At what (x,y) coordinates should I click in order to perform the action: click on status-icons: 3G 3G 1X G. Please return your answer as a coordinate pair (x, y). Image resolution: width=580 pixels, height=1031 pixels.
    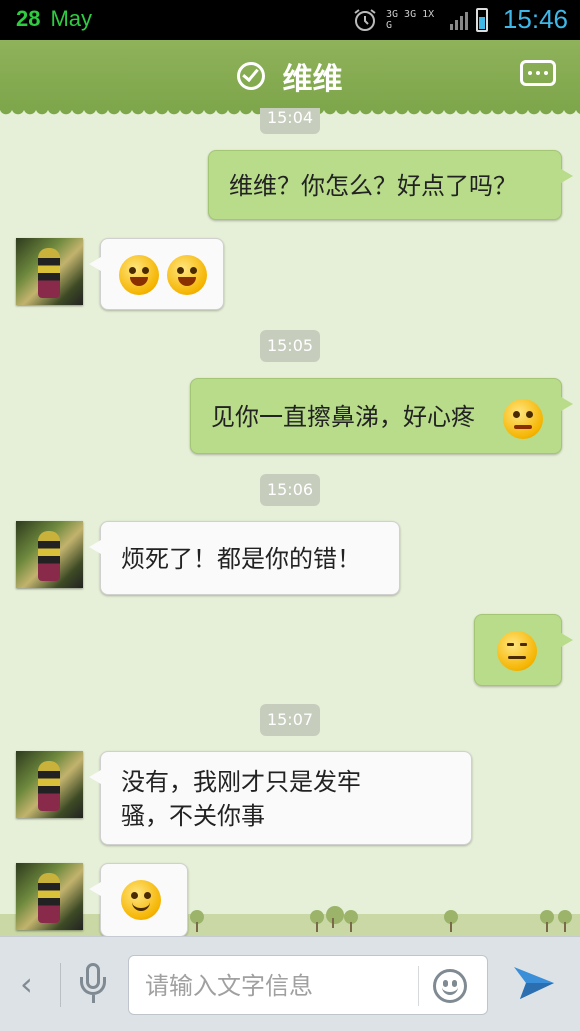
    Looking at the image, I should click on (420, 20).